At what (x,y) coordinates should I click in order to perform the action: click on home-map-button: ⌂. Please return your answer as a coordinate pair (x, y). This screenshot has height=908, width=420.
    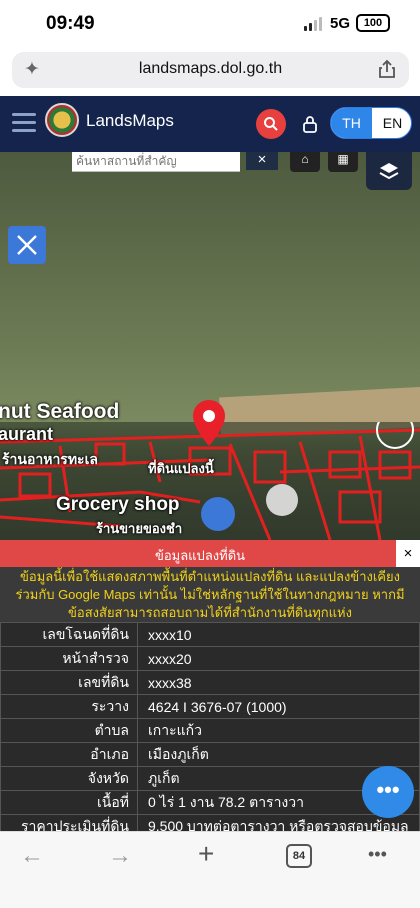
    Looking at the image, I should click on (305, 162).